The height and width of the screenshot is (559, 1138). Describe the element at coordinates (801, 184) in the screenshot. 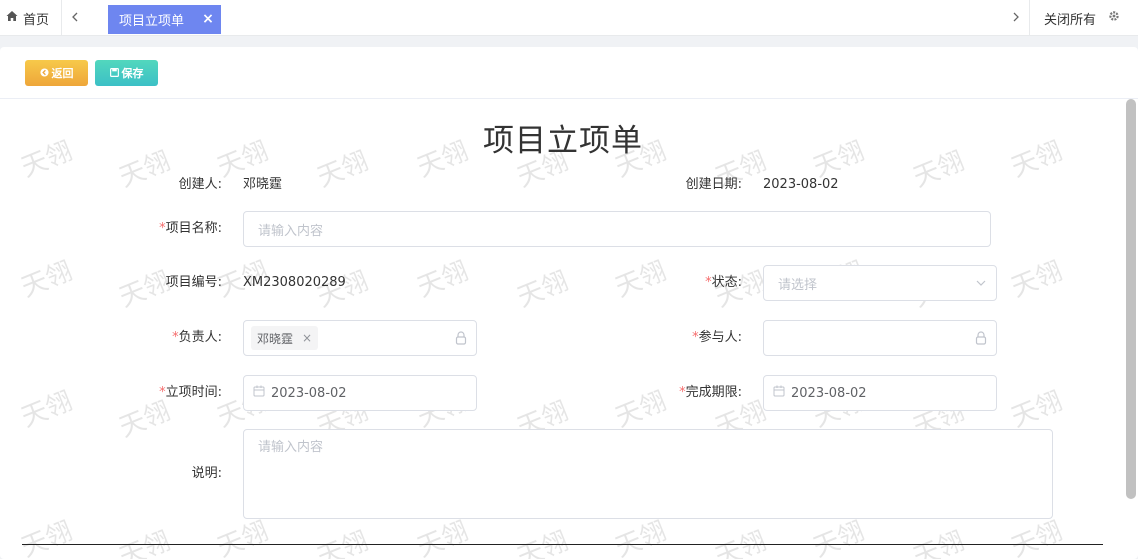

I see `create-date-value: 2023-08-02` at that location.